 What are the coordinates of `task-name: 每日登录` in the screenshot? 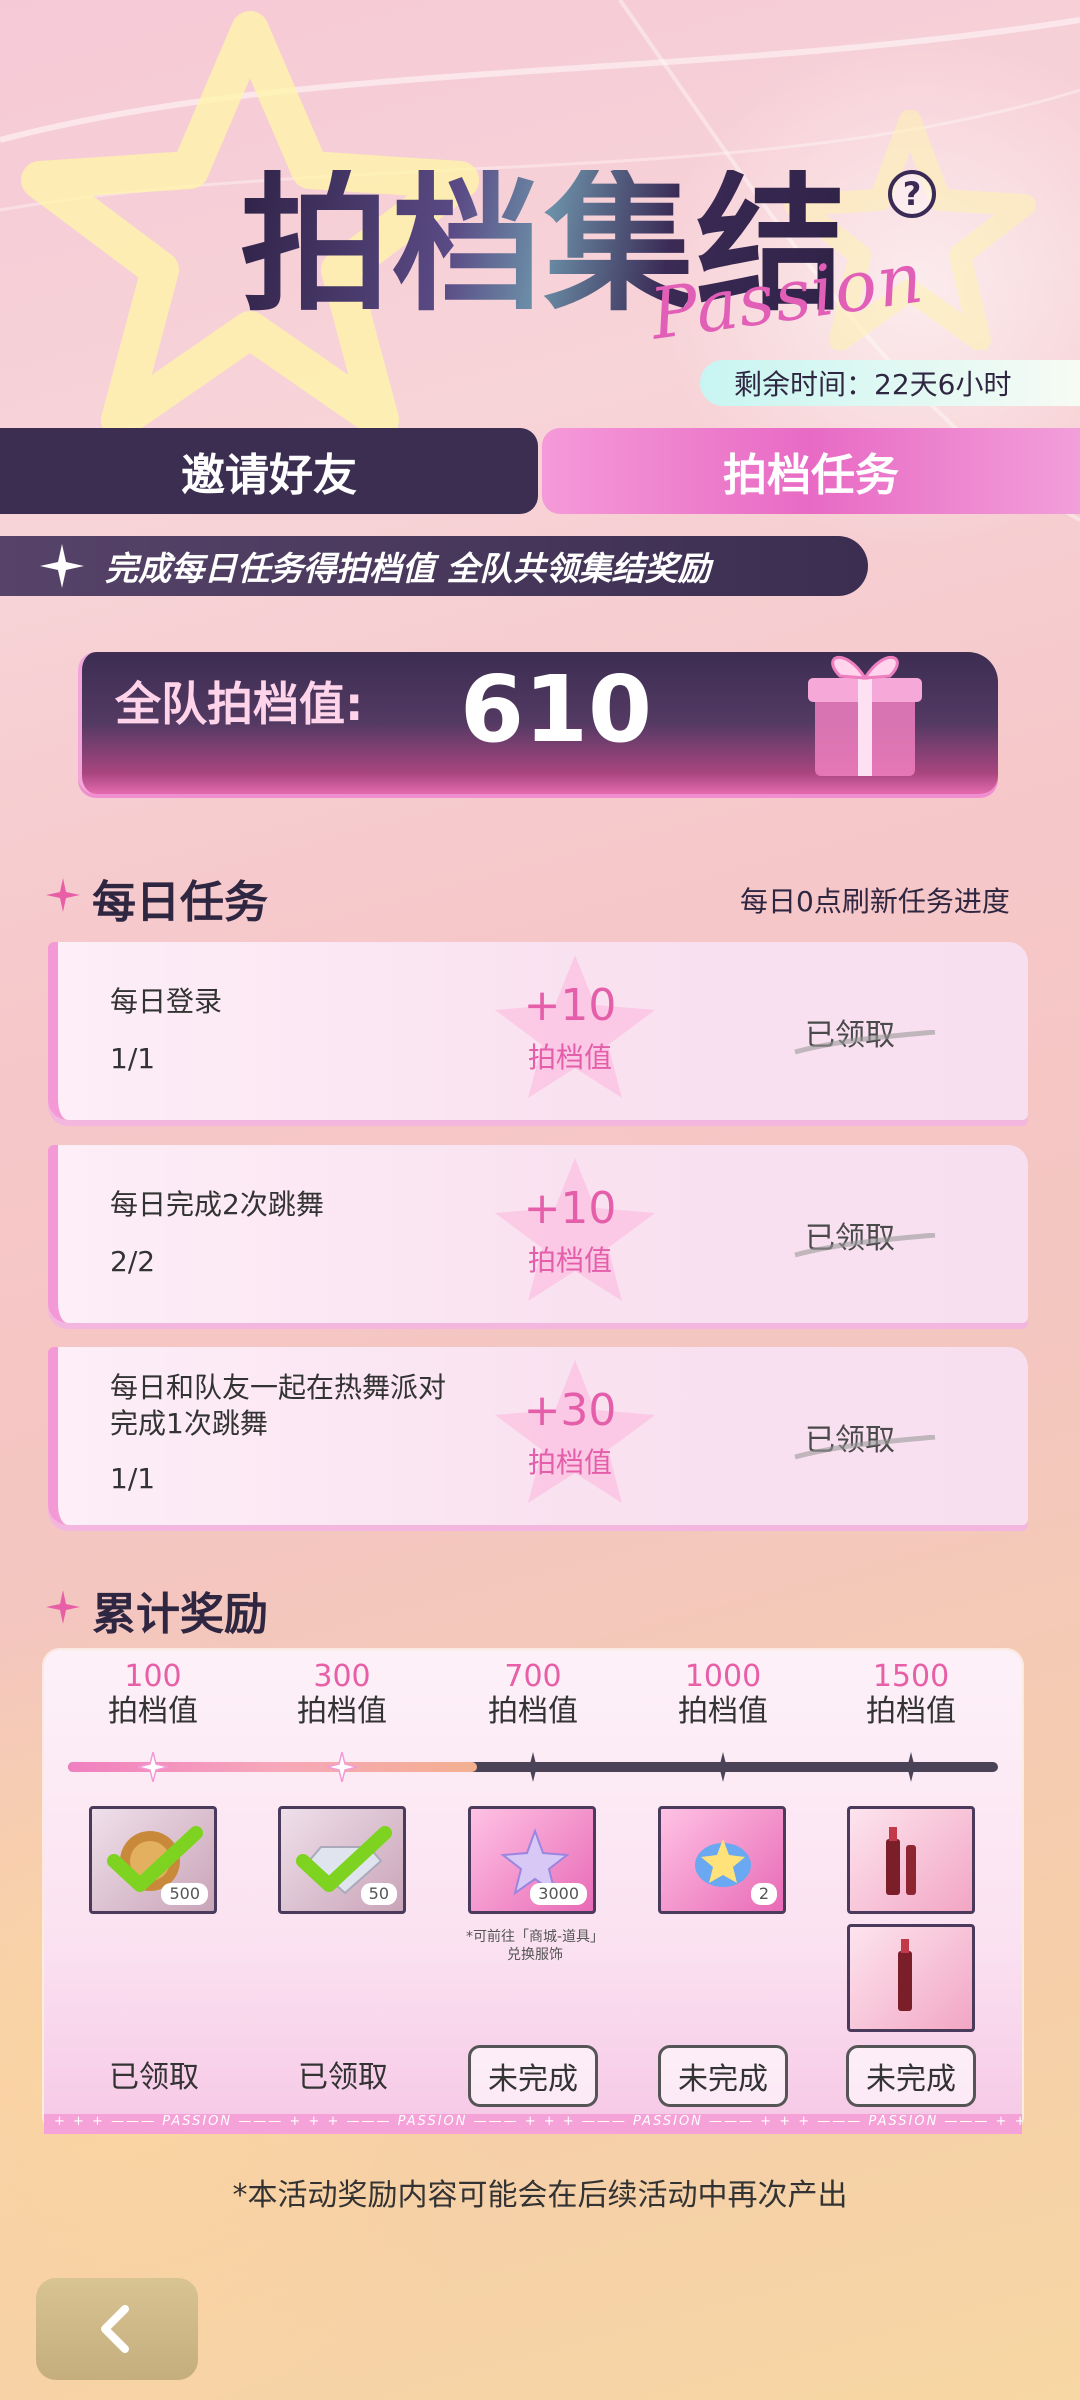 It's located at (166, 1001).